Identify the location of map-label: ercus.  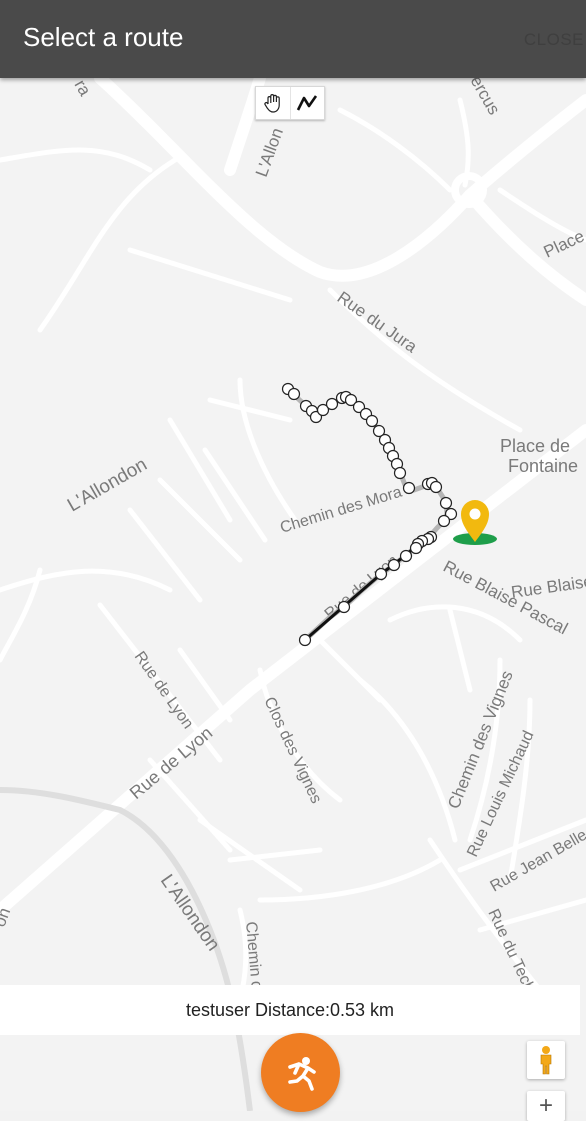
(485, 98).